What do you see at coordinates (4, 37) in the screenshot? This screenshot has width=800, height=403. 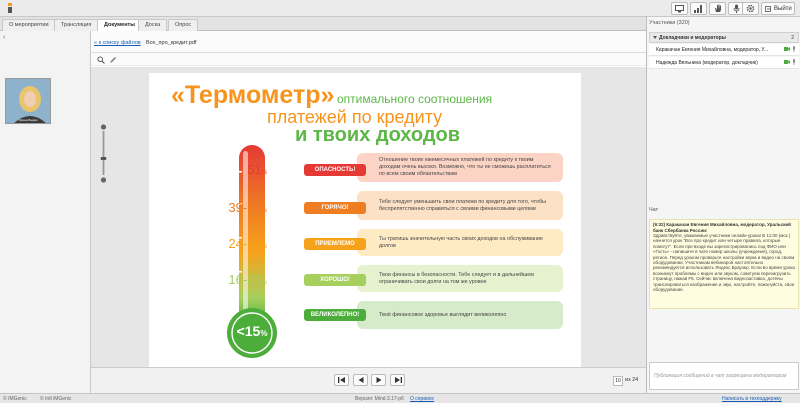 I see `collapse-left-icon: ‹` at bounding box center [4, 37].